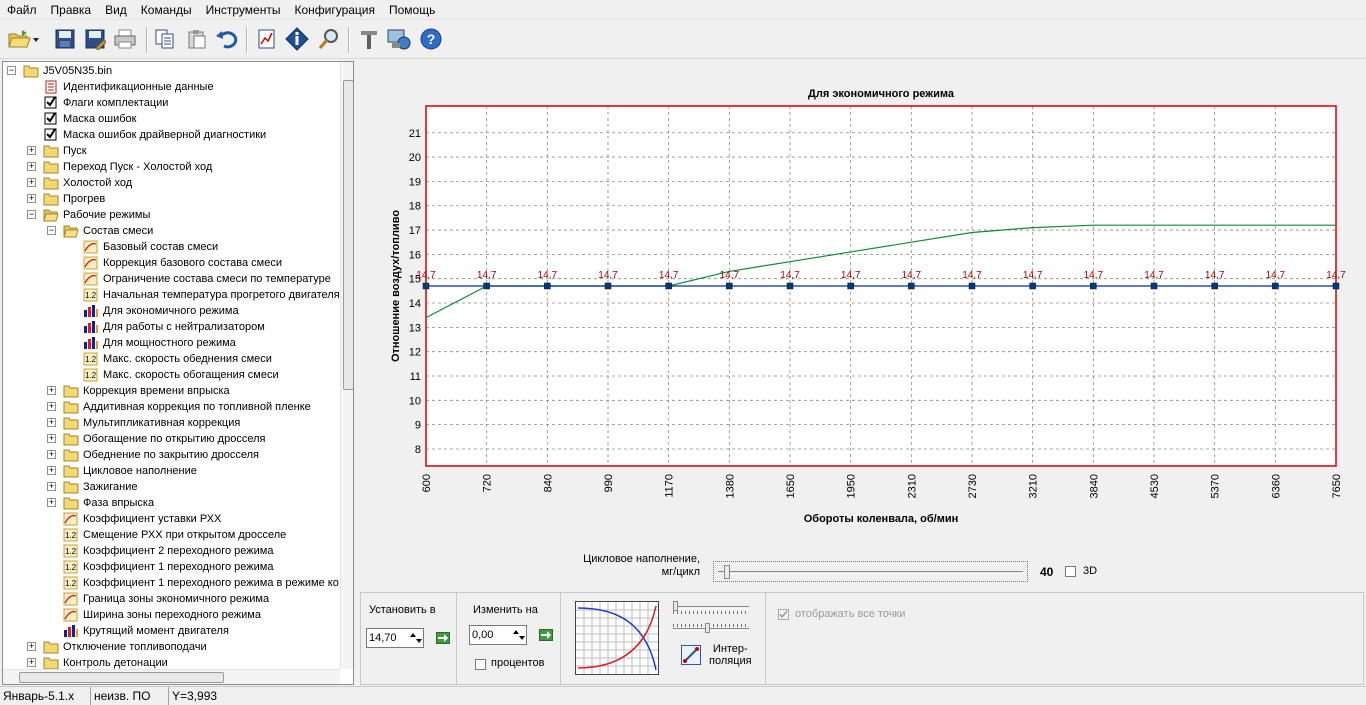  What do you see at coordinates (166, 10) in the screenshot?
I see `menu-commands: Команды` at bounding box center [166, 10].